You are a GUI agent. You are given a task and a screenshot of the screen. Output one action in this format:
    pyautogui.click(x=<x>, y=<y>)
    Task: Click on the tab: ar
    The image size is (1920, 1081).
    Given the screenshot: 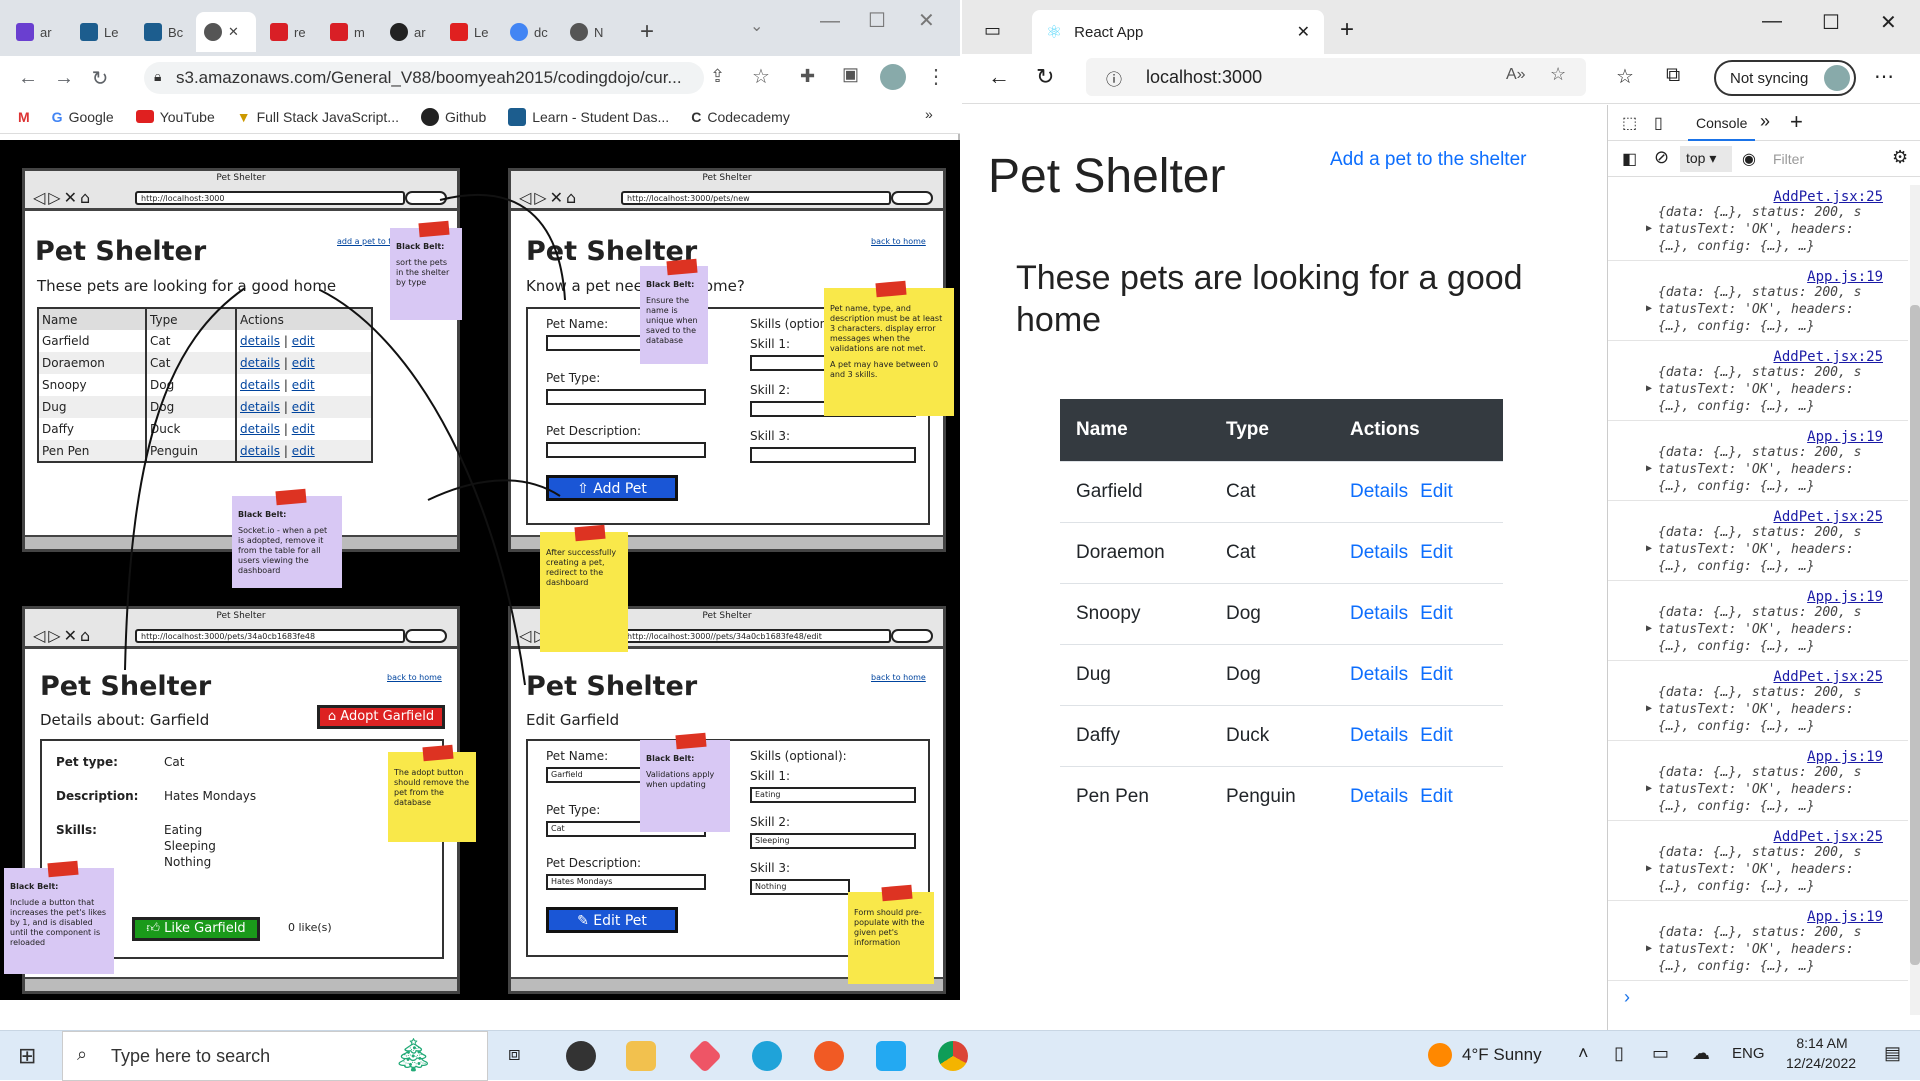 What is the action you would take?
    pyautogui.click(x=408, y=32)
    